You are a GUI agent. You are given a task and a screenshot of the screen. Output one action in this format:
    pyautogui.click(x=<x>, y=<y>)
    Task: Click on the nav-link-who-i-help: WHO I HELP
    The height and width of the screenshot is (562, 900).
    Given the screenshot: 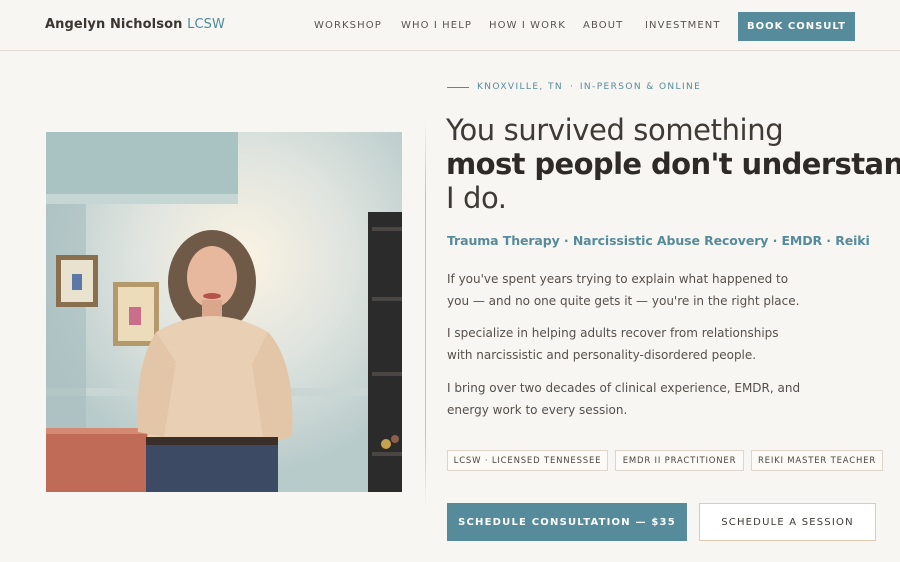 What is the action you would take?
    pyautogui.click(x=436, y=25)
    